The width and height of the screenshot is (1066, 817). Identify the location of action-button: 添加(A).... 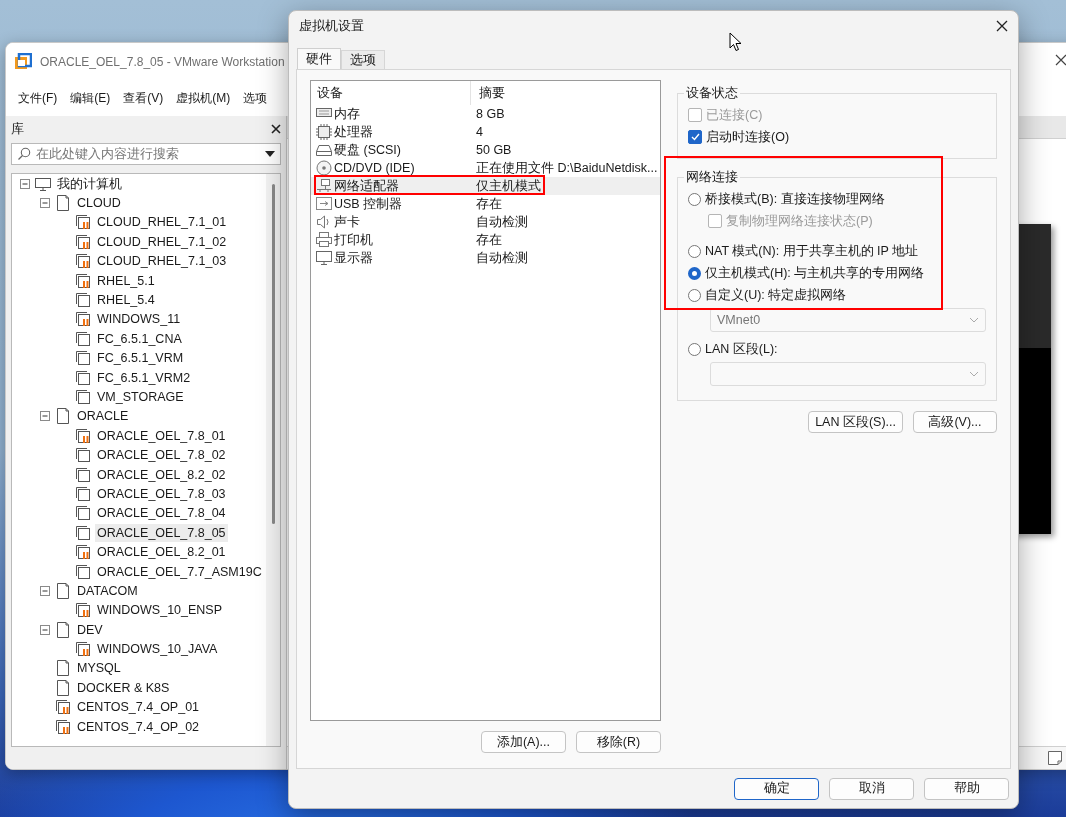
(523, 742).